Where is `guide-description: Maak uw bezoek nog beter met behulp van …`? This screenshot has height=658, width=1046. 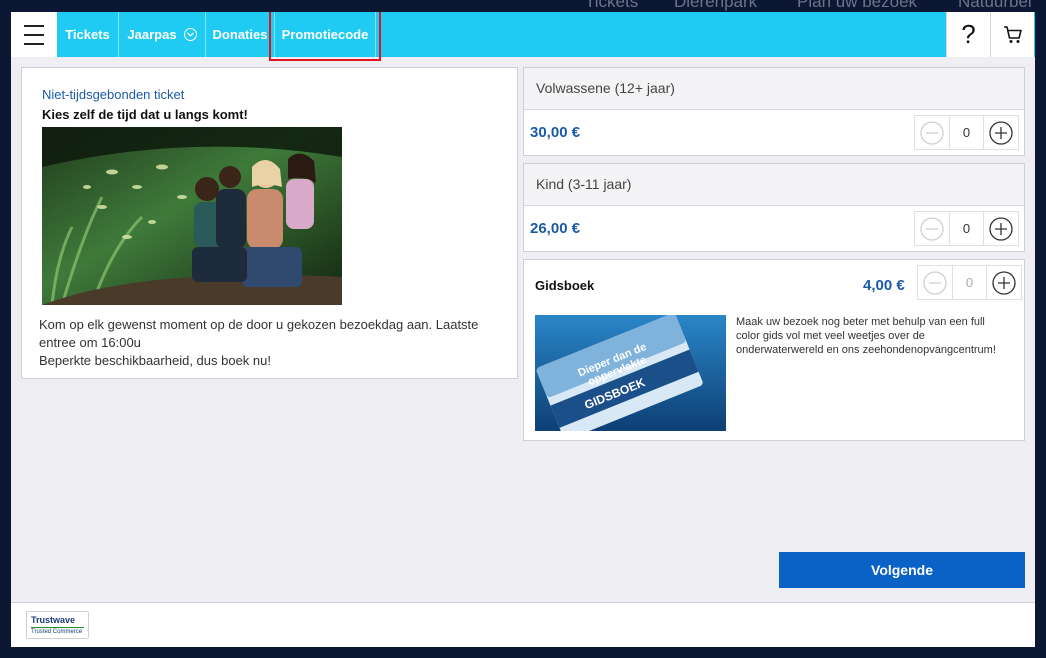 guide-description: Maak uw bezoek nog beter met behulp van … is located at coordinates (866, 336).